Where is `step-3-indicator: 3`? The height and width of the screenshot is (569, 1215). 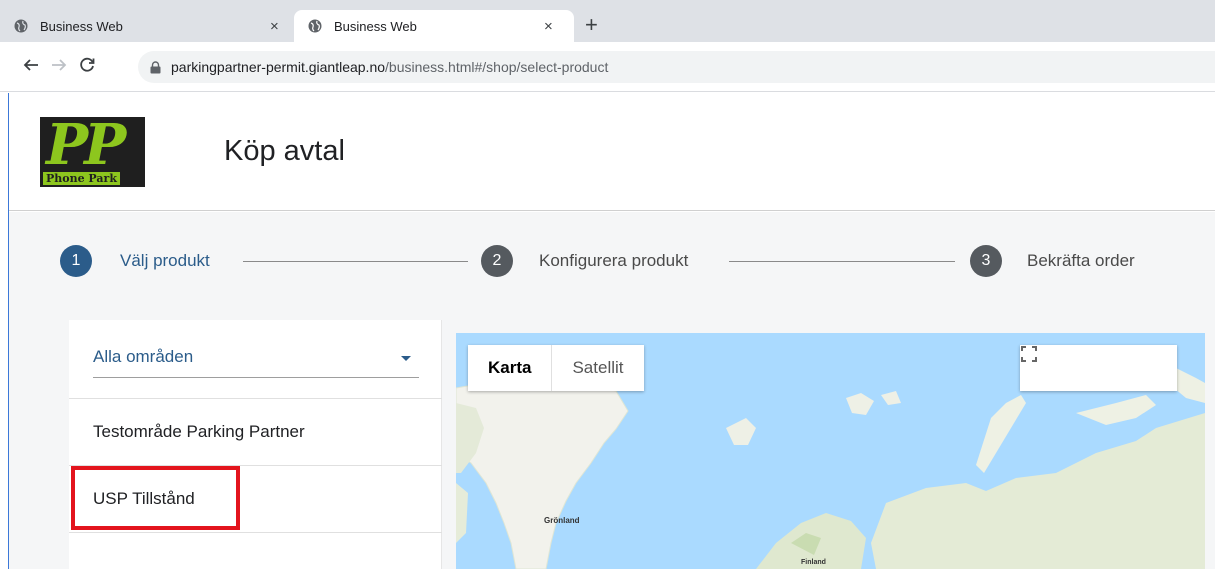 step-3-indicator: 3 is located at coordinates (986, 261).